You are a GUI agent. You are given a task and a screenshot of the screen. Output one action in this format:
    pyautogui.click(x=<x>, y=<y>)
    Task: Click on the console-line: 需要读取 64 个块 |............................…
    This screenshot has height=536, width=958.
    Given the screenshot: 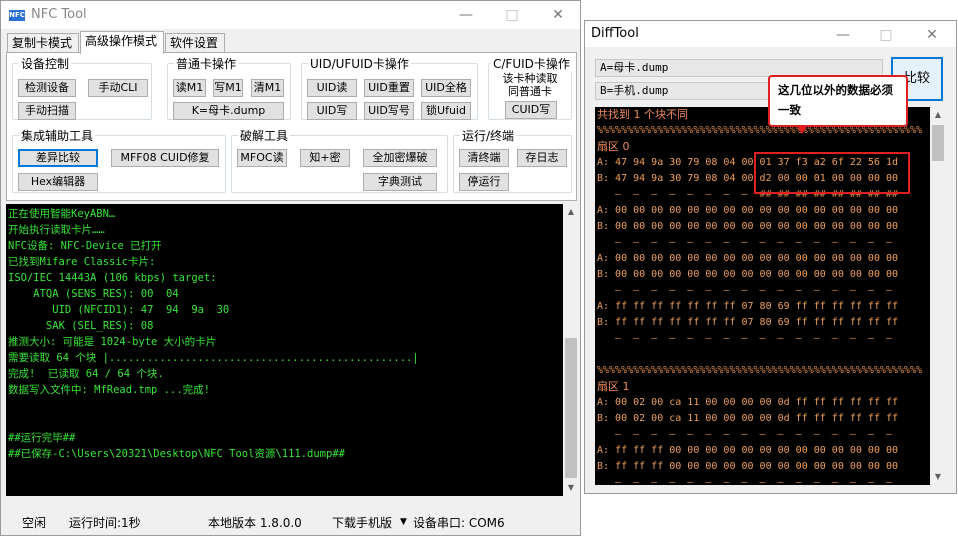 What is the action you would take?
    pyautogui.click(x=213, y=358)
    